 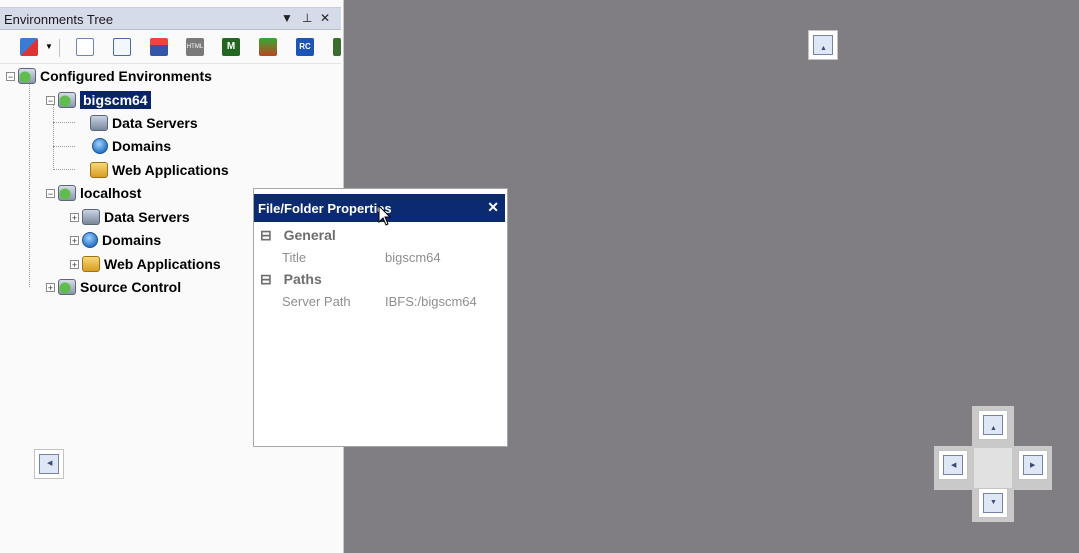 I want to click on panel-dropdown-icon: ▼, so click(x=287, y=18).